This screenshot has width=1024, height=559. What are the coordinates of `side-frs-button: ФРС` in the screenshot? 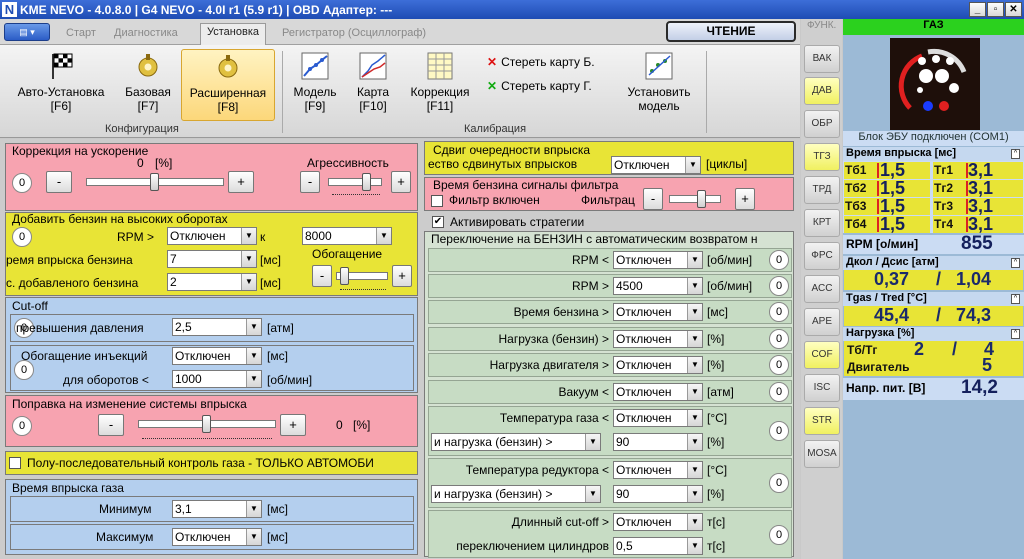 It's located at (822, 256).